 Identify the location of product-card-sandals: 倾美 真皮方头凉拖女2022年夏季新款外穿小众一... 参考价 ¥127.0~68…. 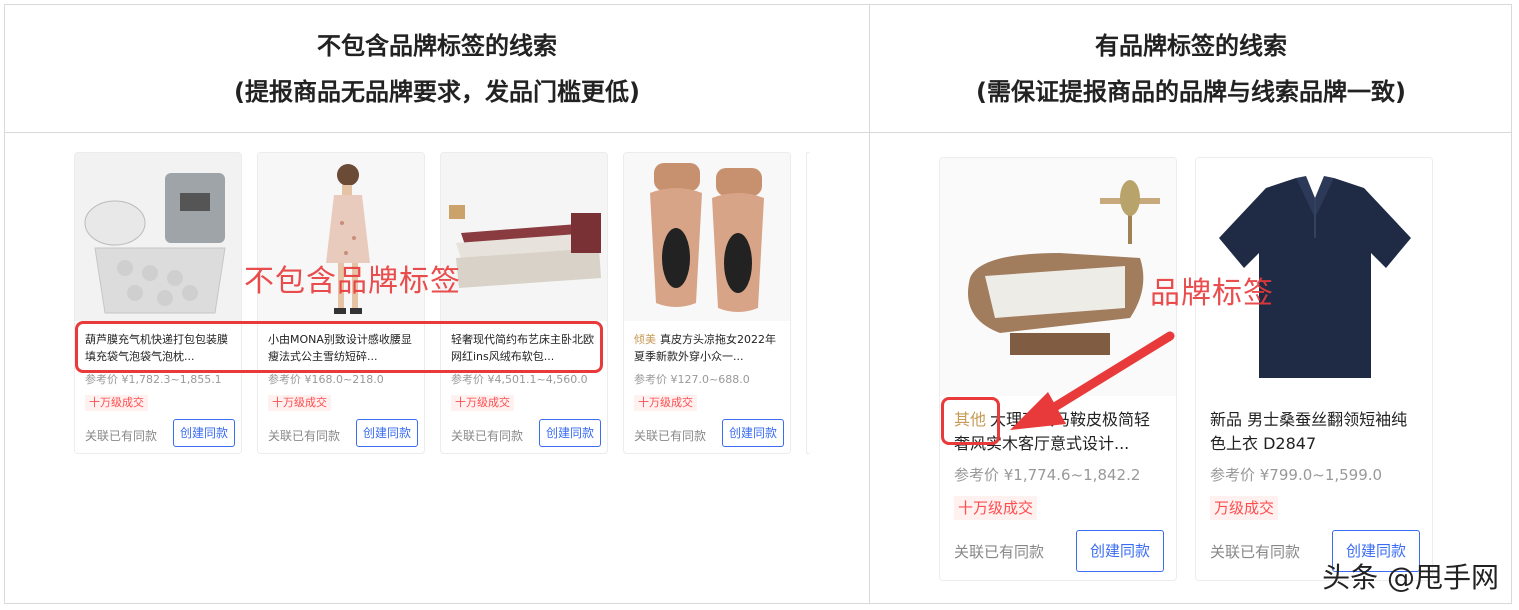
(707, 303).